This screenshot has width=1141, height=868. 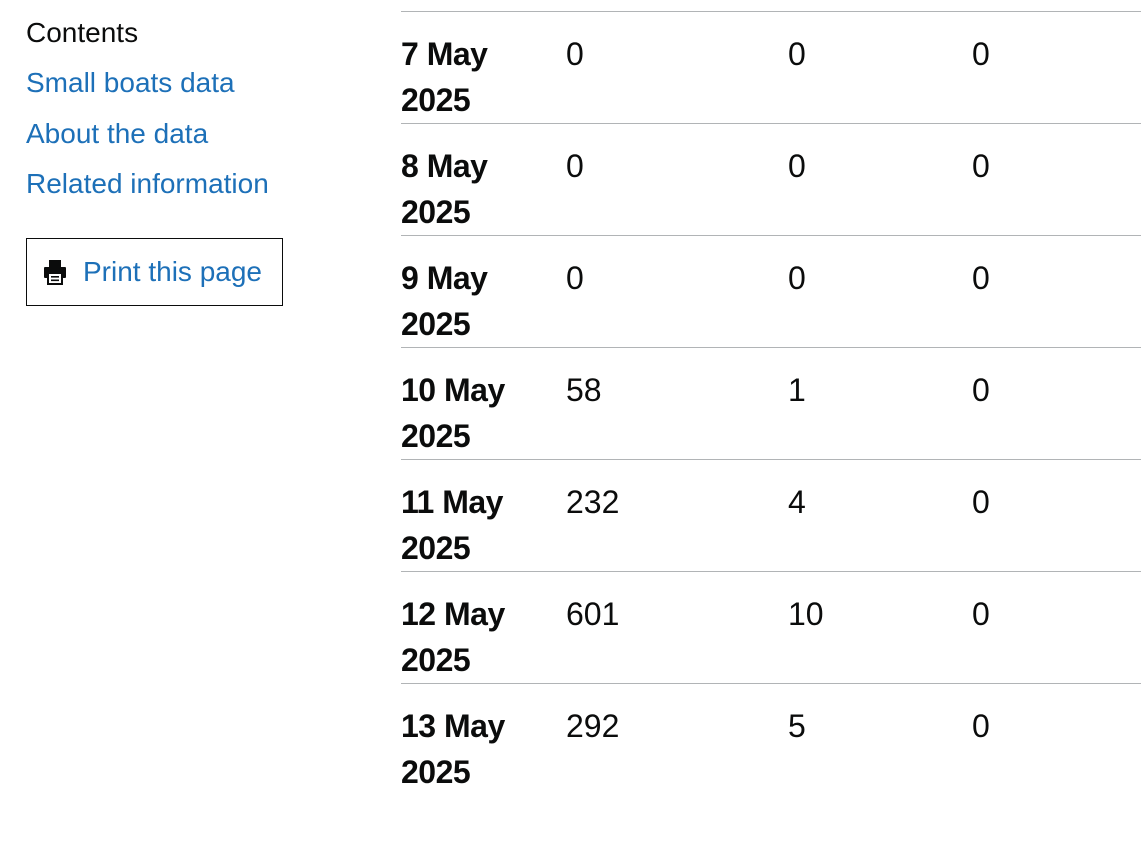 I want to click on value-cell: 5, so click(x=797, y=726).